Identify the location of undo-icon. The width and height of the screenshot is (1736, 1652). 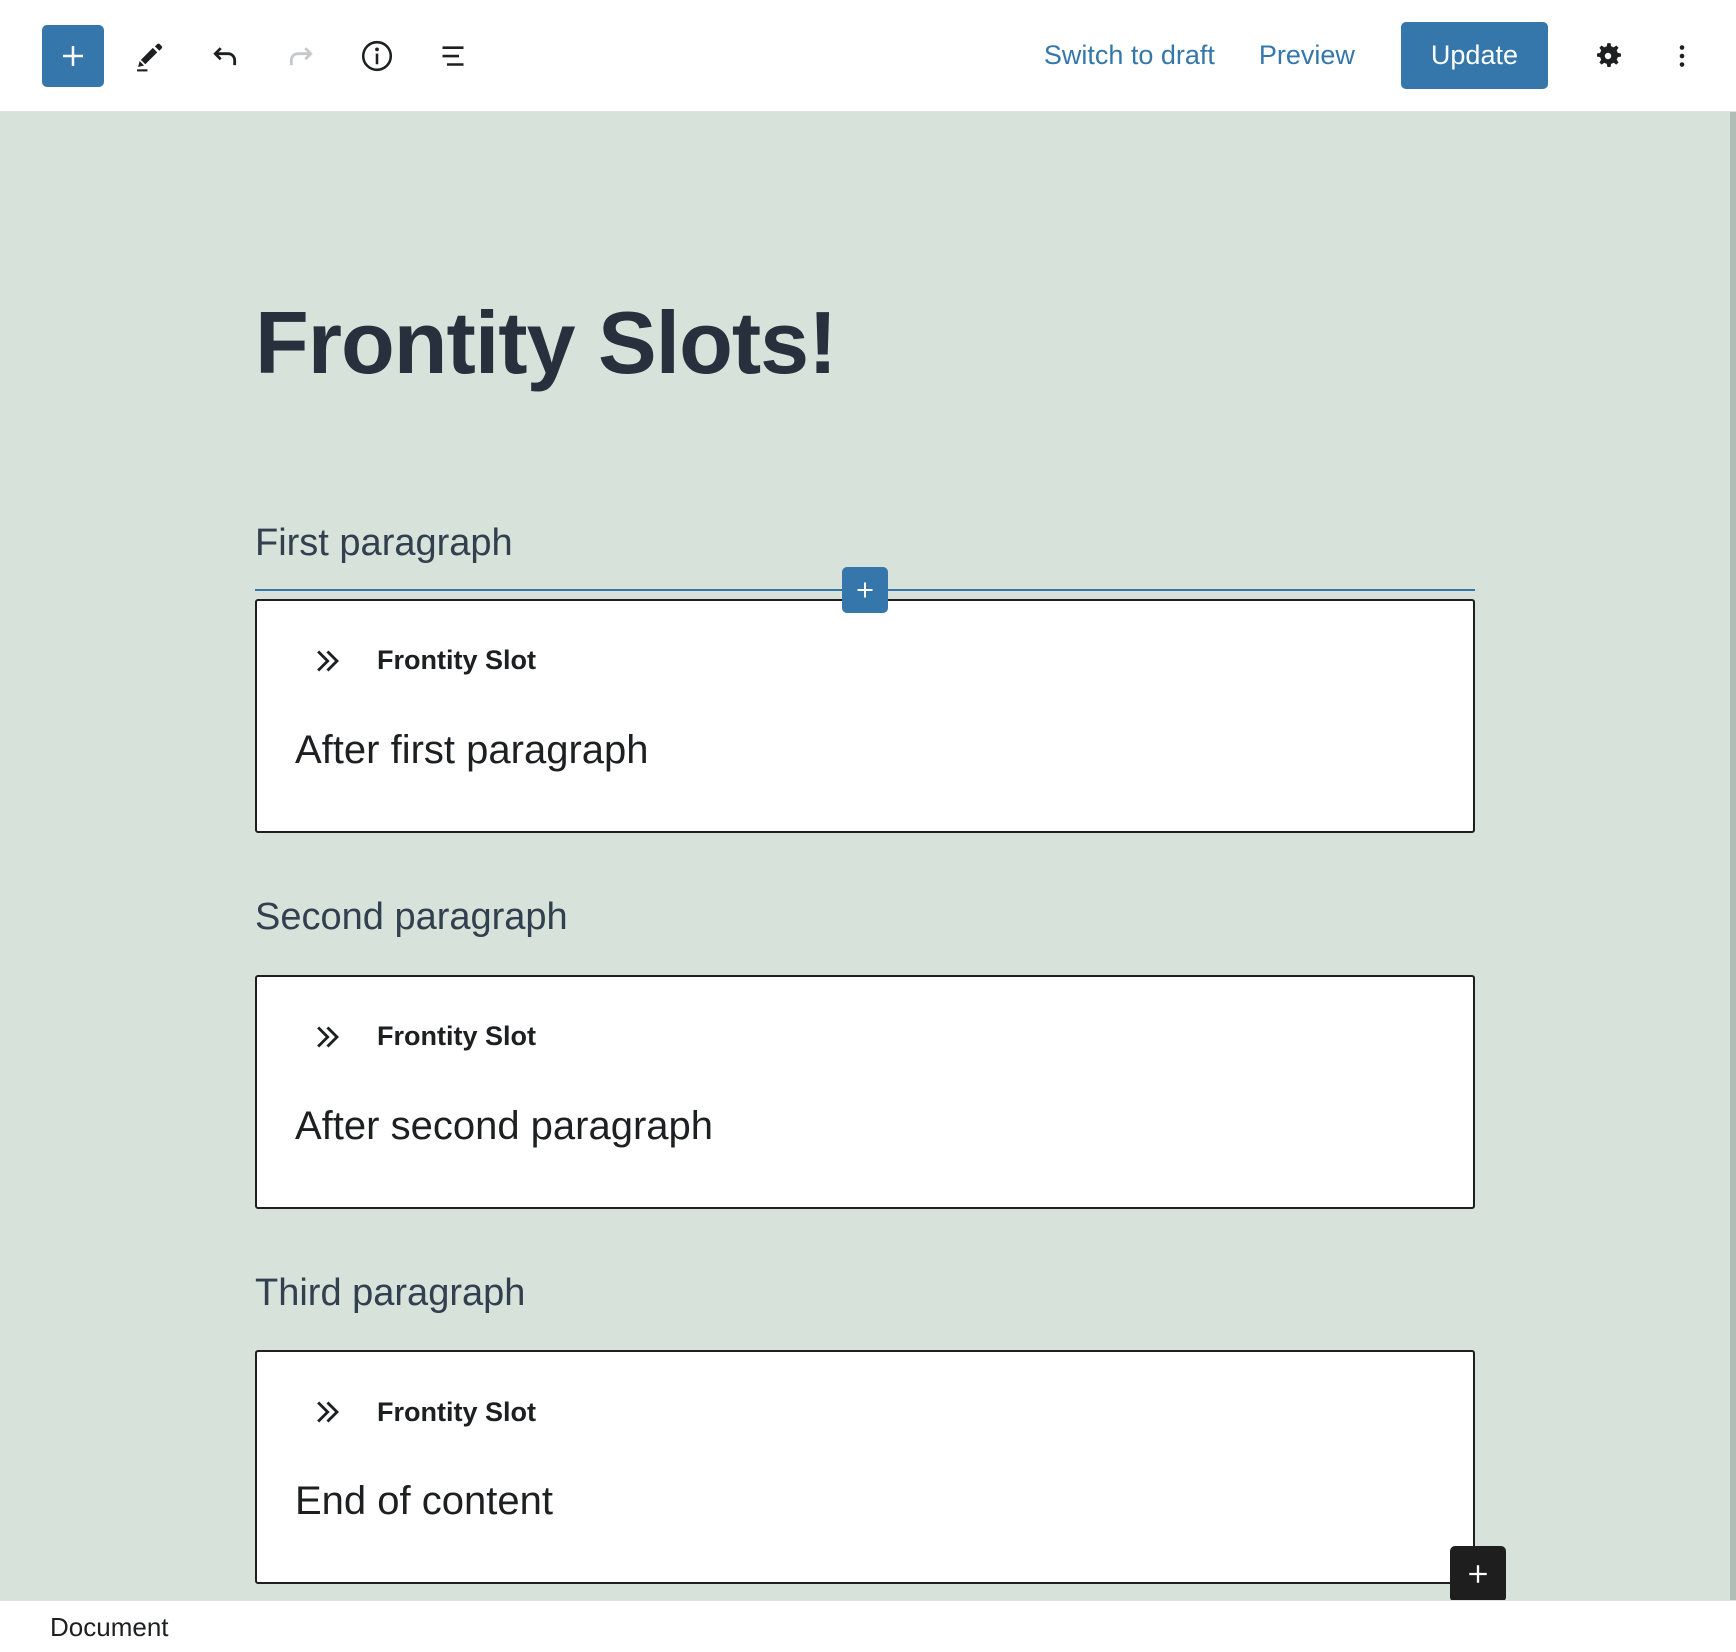
(225, 56).